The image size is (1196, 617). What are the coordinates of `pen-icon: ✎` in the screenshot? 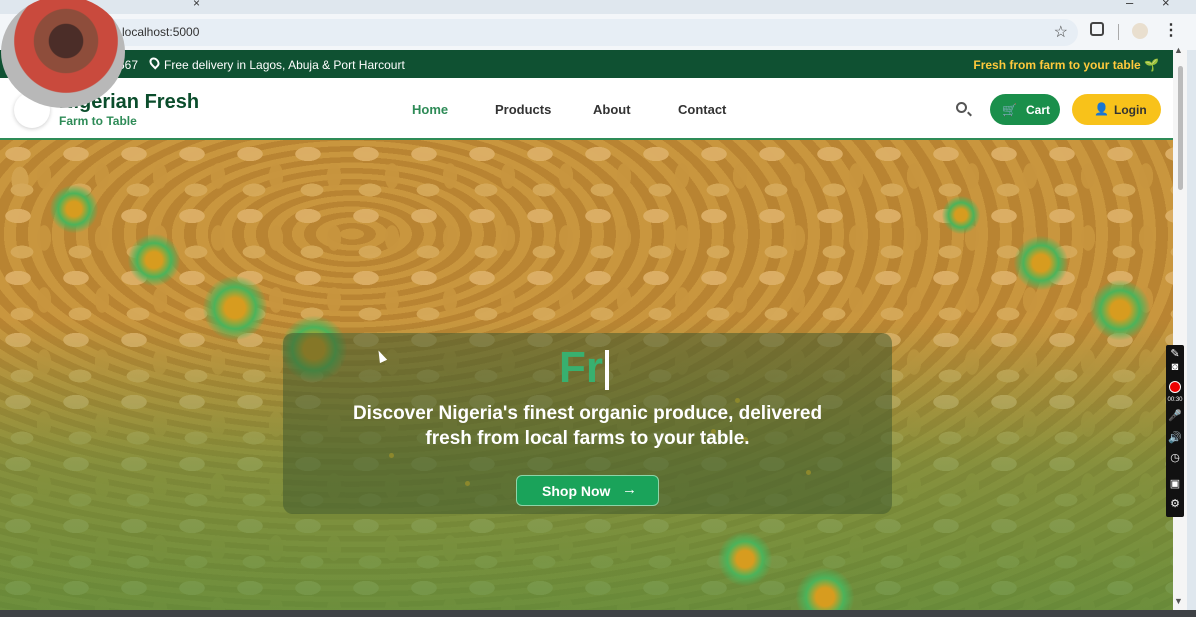 It's located at (1175, 353).